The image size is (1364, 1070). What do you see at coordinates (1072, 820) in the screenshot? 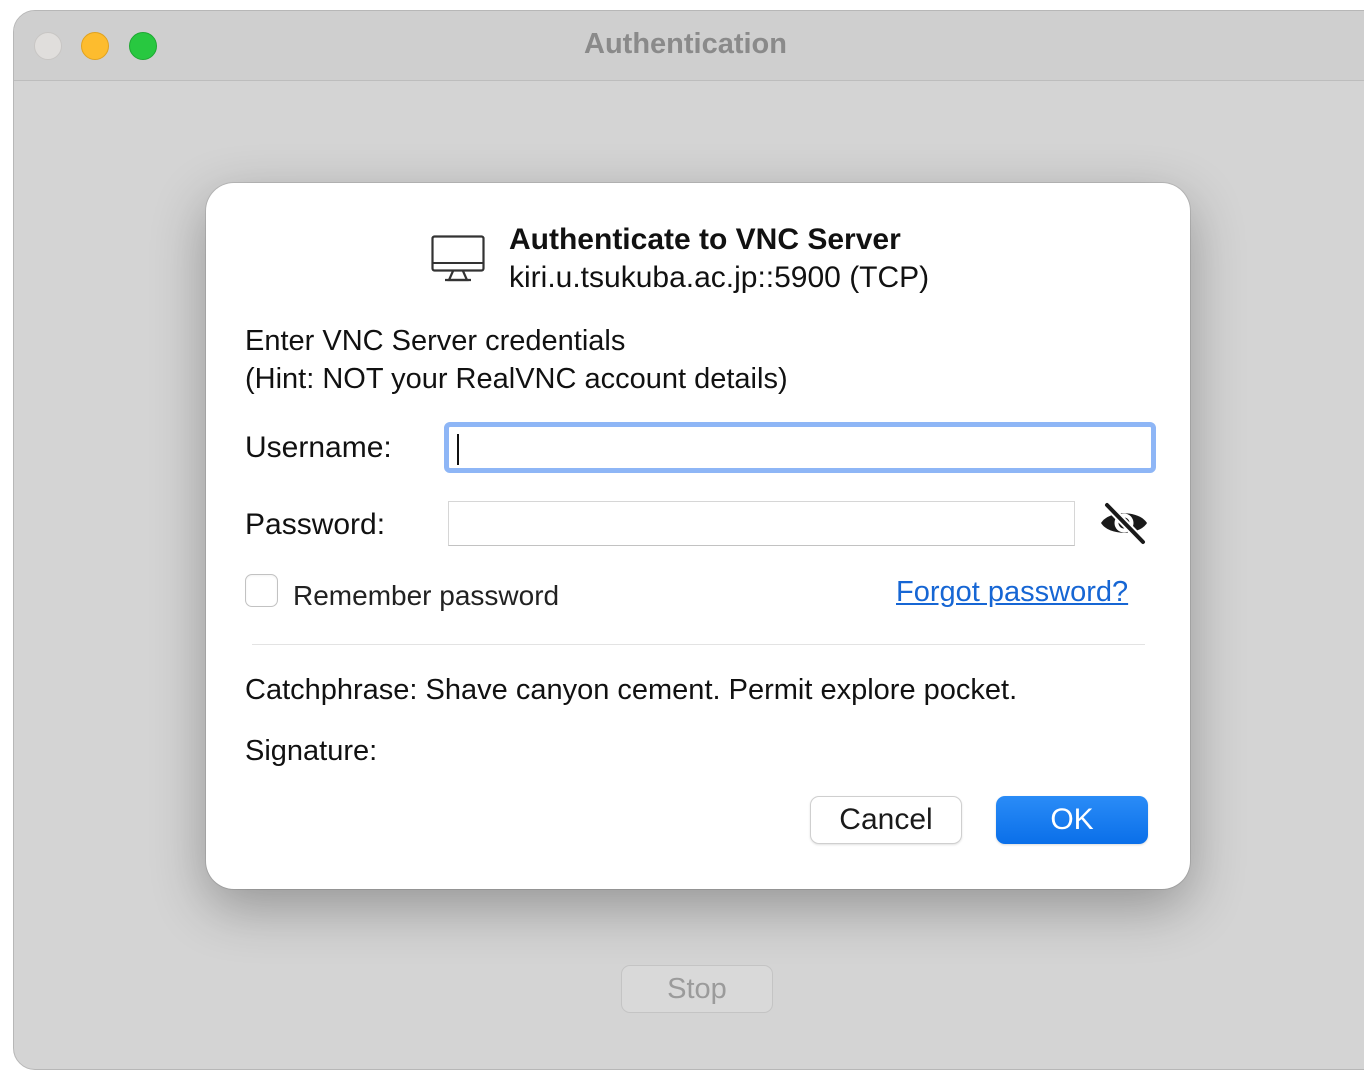
I see `ok-button: OK` at bounding box center [1072, 820].